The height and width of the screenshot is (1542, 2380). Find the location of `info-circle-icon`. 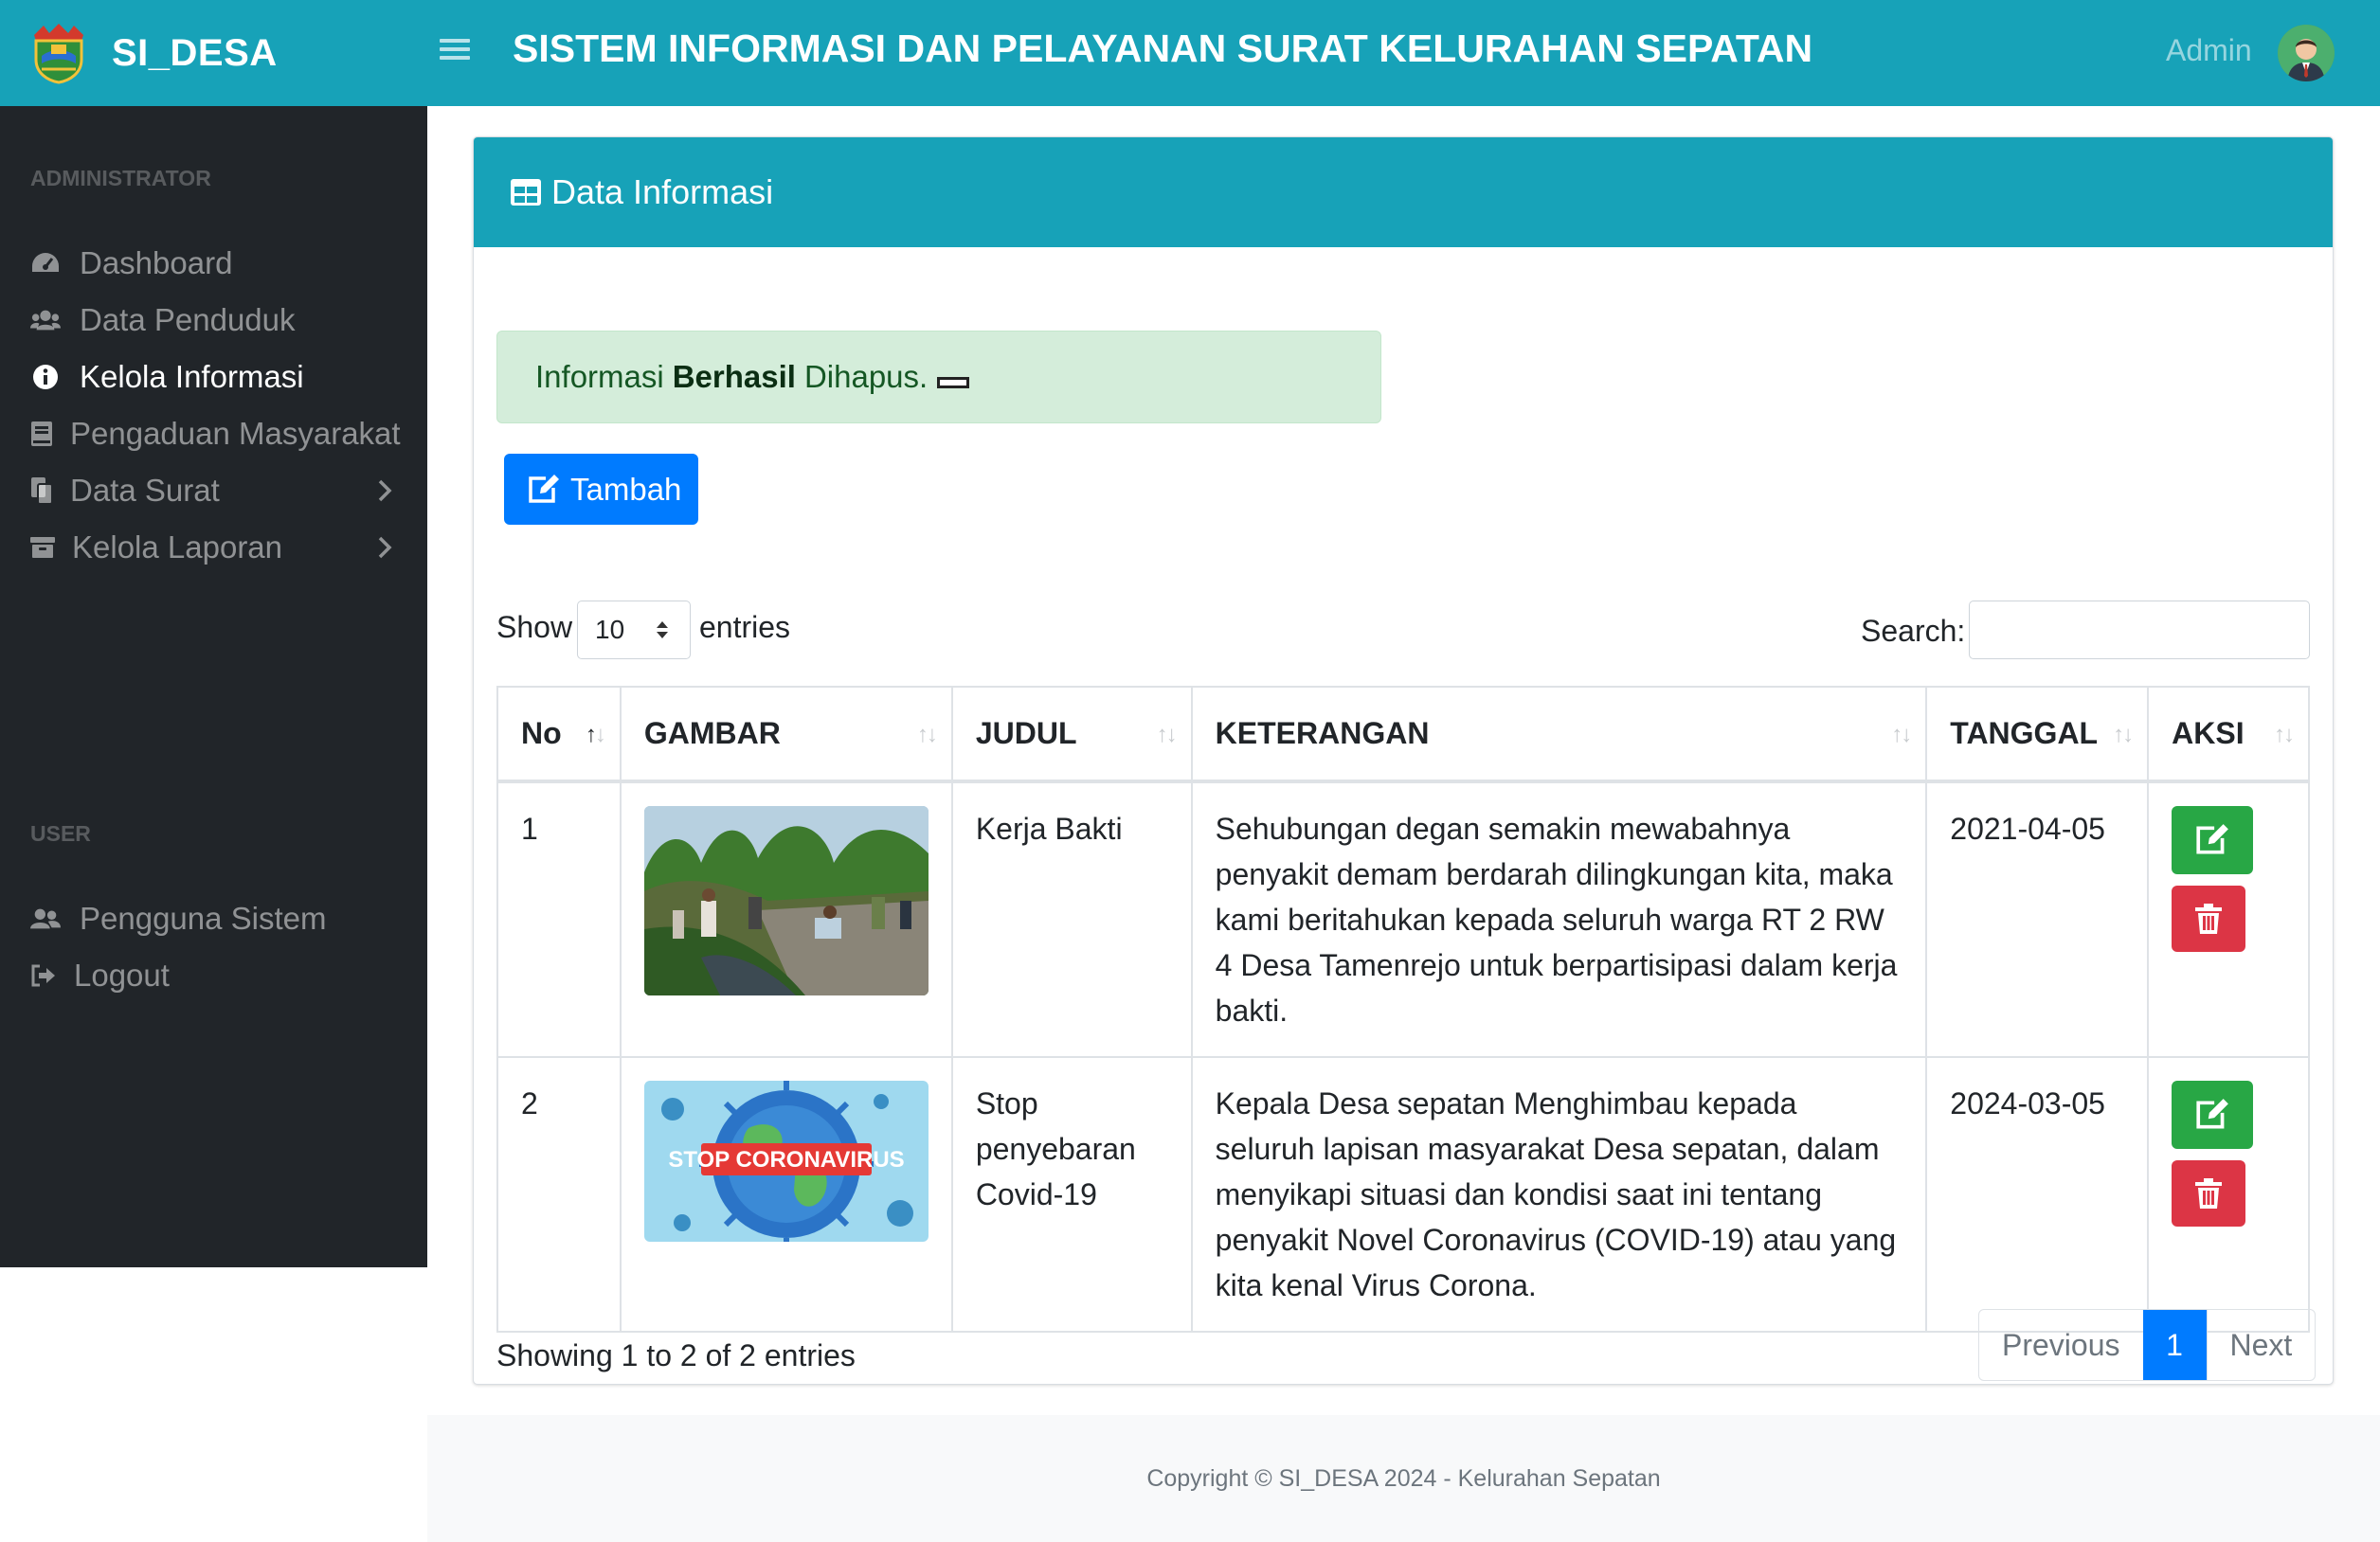

info-circle-icon is located at coordinates (45, 377).